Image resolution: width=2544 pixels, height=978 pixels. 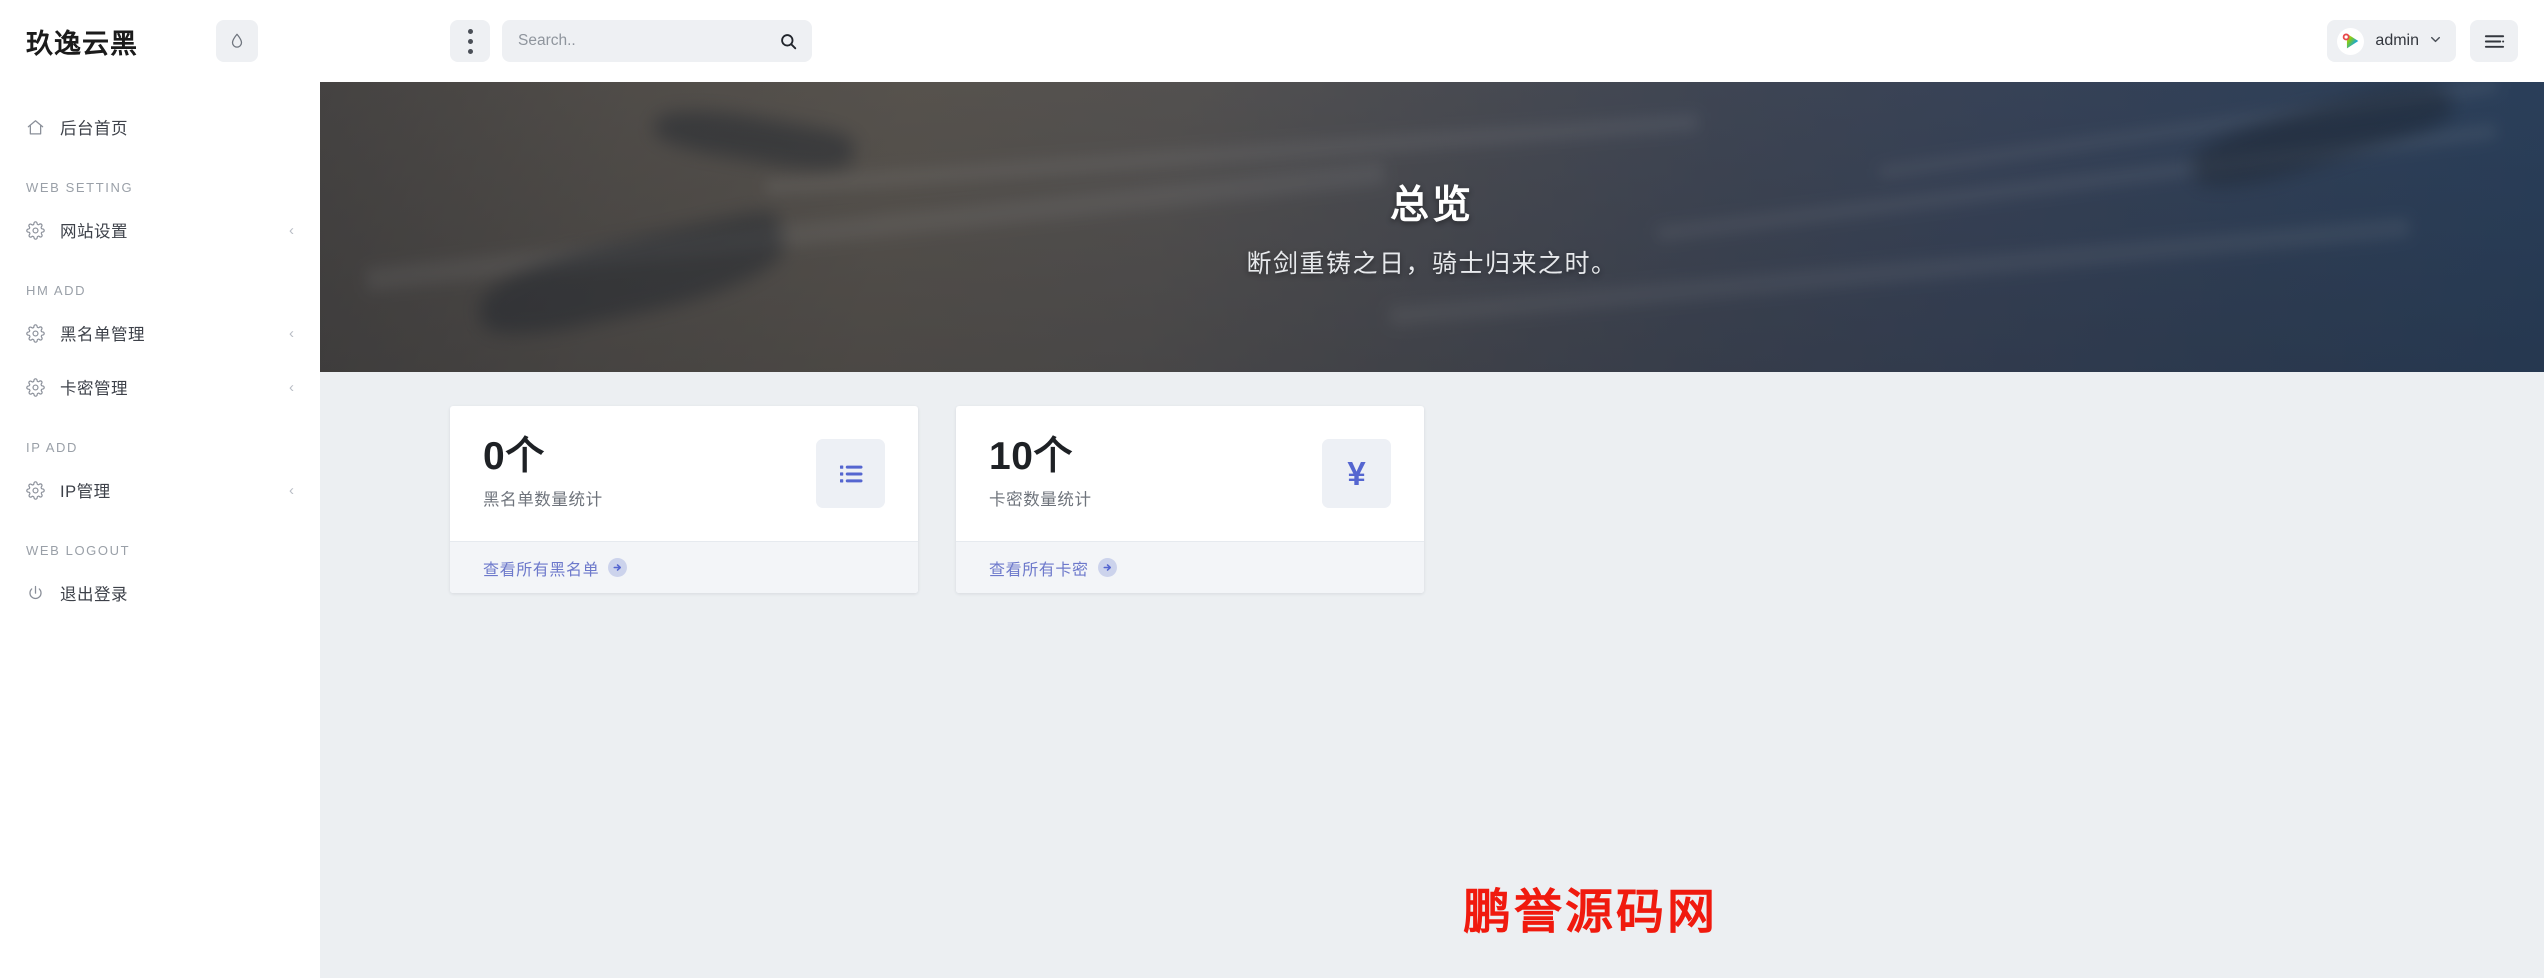 I want to click on watermark-text: 鹏誉源码网, so click(x=1591, y=912).